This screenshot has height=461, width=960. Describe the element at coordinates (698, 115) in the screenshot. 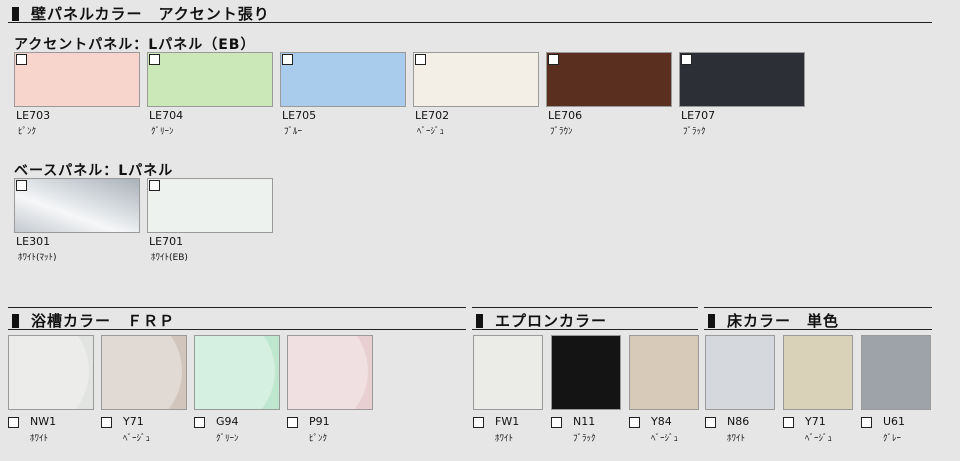

I see `swatch-code: LE707` at that location.